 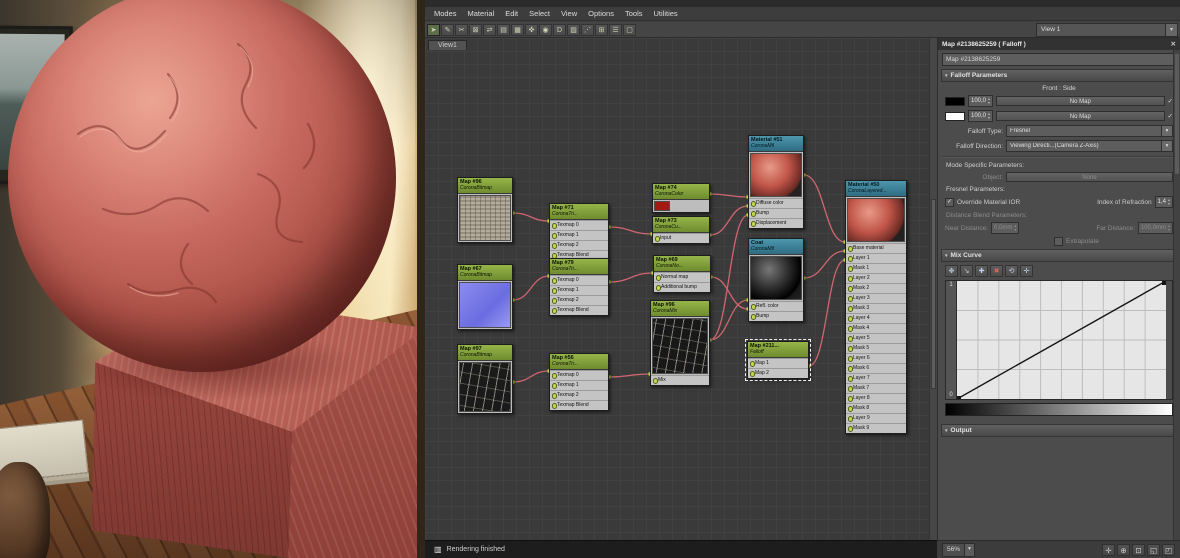 I want to click on reset-curve-zoom-icon: ⟲, so click(x=1011, y=271).